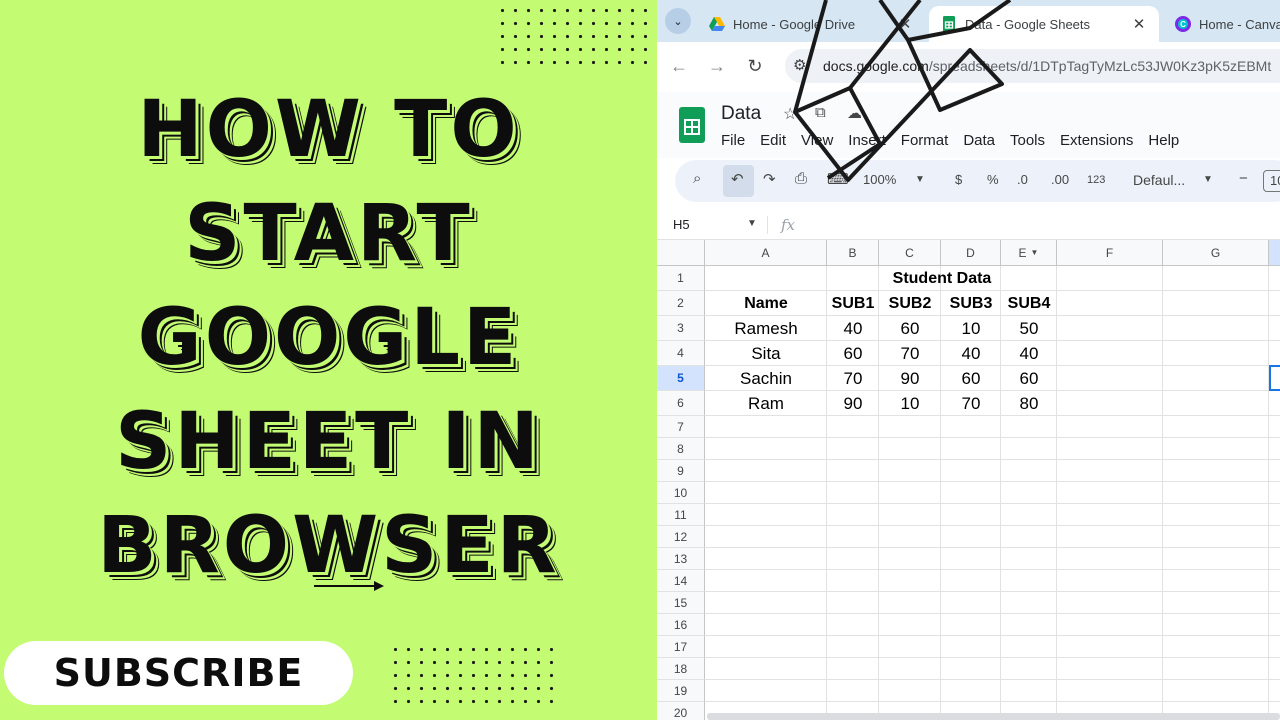 The width and height of the screenshot is (1280, 720). I want to click on row-header: 19, so click(681, 691).